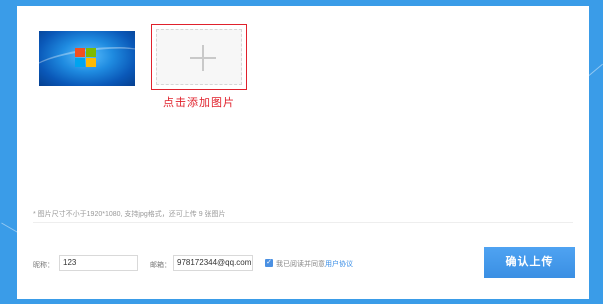 Image resolution: width=603 pixels, height=304 pixels. What do you see at coordinates (203, 58) in the screenshot?
I see `plus-icon` at bounding box center [203, 58].